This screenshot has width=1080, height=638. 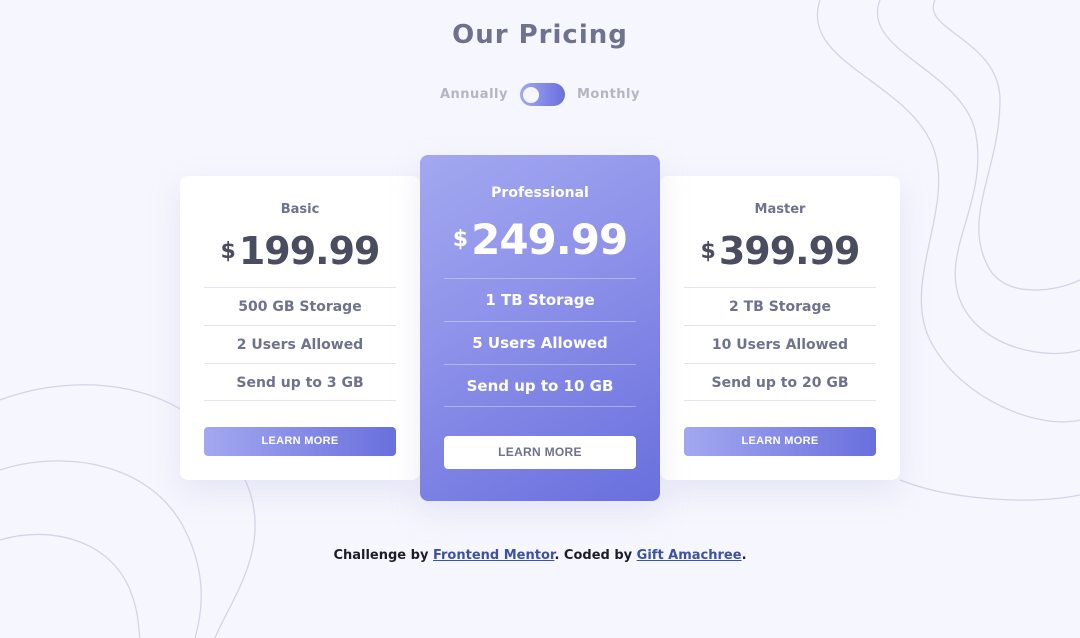 I want to click on toggle-label-annually: Annually, so click(x=473, y=94).